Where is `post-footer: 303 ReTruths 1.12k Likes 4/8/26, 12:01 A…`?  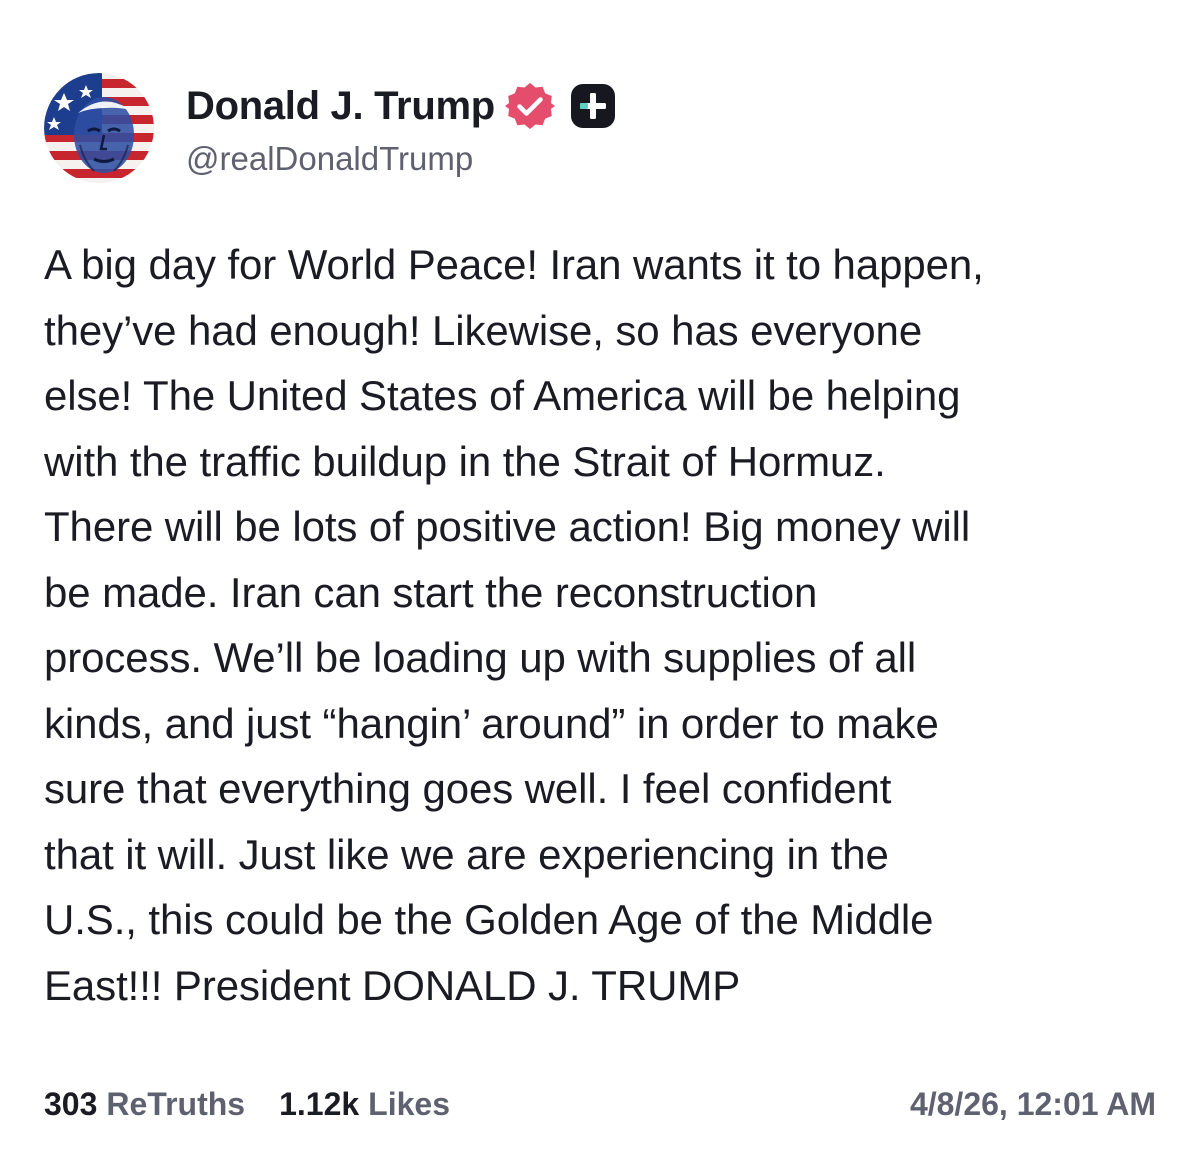
post-footer: 303 ReTruths 1.12k Likes 4/8/26, 12:01 A… is located at coordinates (600, 1104).